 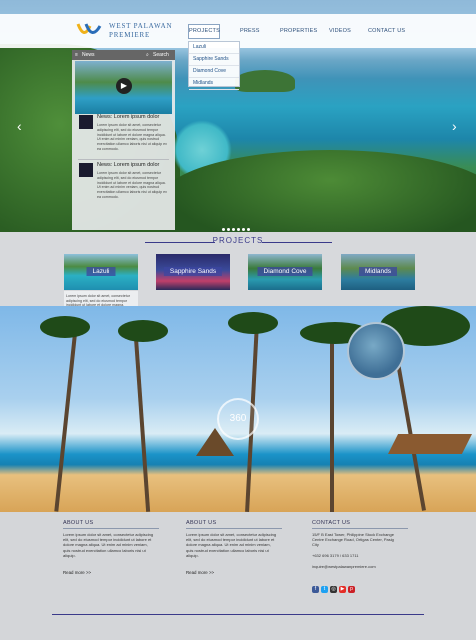 What do you see at coordinates (358, 566) in the screenshot?
I see `footer-email-link: inquire@westpalawanpremiere.com` at bounding box center [358, 566].